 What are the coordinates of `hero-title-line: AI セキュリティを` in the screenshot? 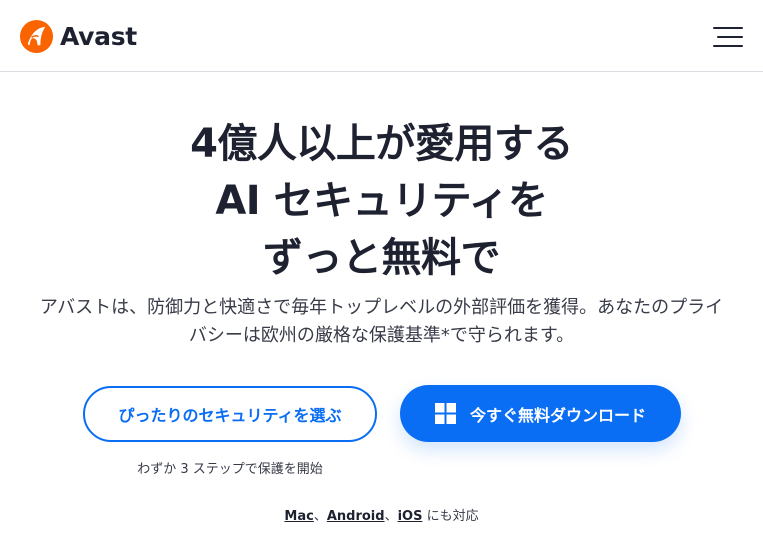 It's located at (381, 201).